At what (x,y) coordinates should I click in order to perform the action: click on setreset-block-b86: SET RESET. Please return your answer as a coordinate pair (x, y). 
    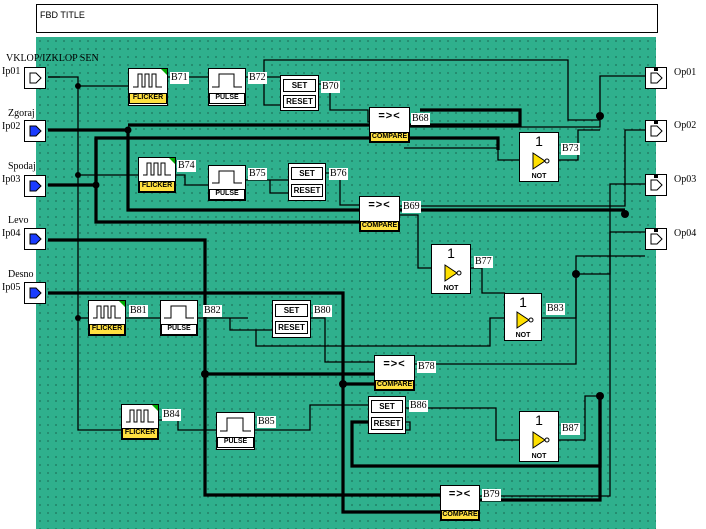
    Looking at the image, I should click on (387, 415).